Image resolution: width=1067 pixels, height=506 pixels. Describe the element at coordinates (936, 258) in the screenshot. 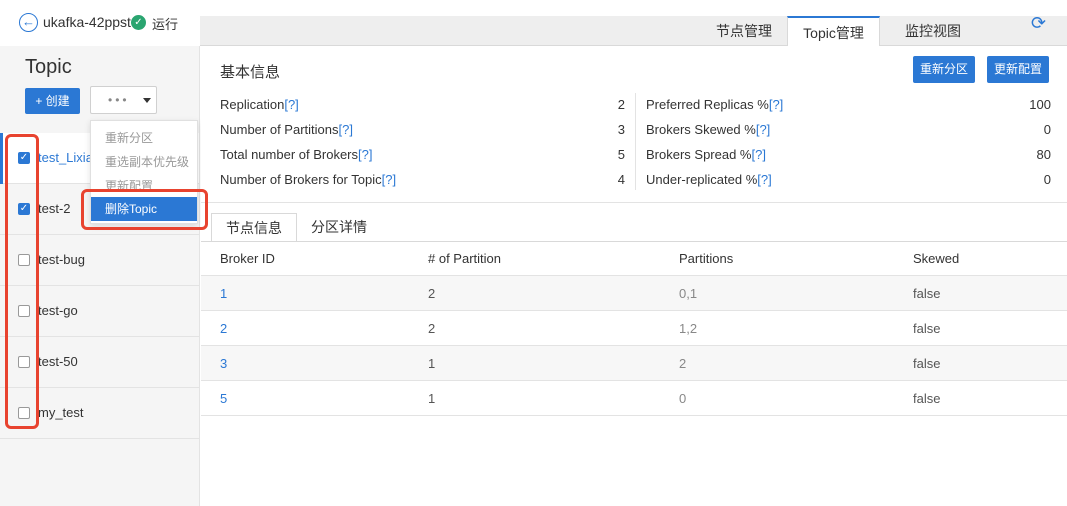

I see `column-header: Skewed` at that location.